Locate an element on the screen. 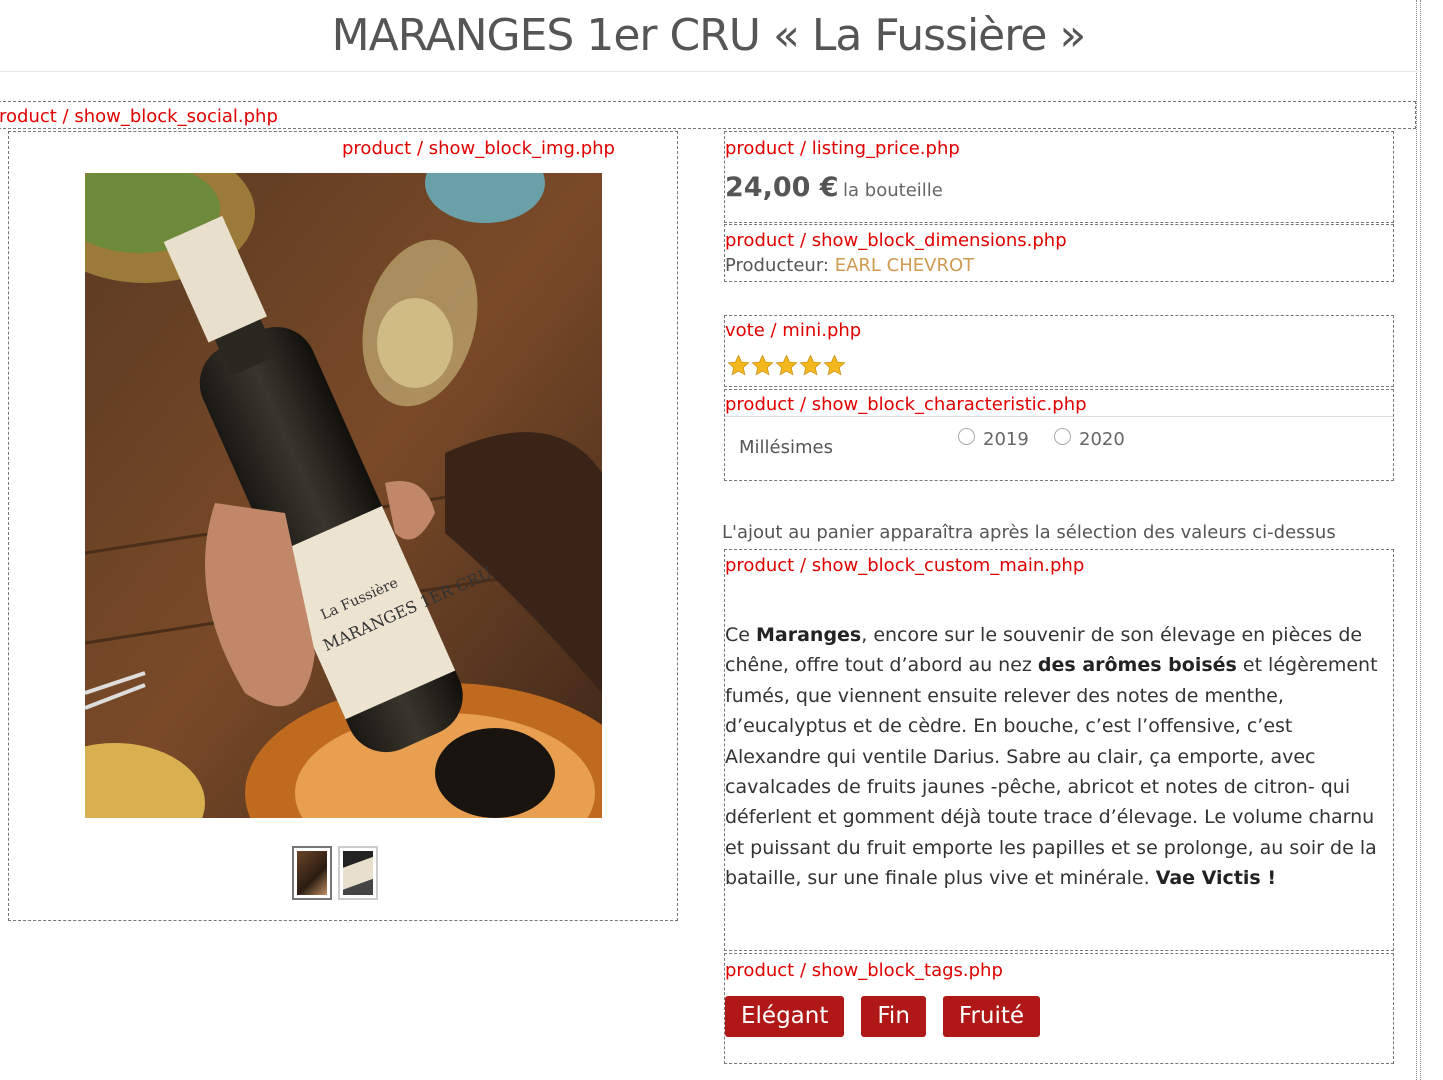  vintage-option-2020: 2020 is located at coordinates (1089, 439).